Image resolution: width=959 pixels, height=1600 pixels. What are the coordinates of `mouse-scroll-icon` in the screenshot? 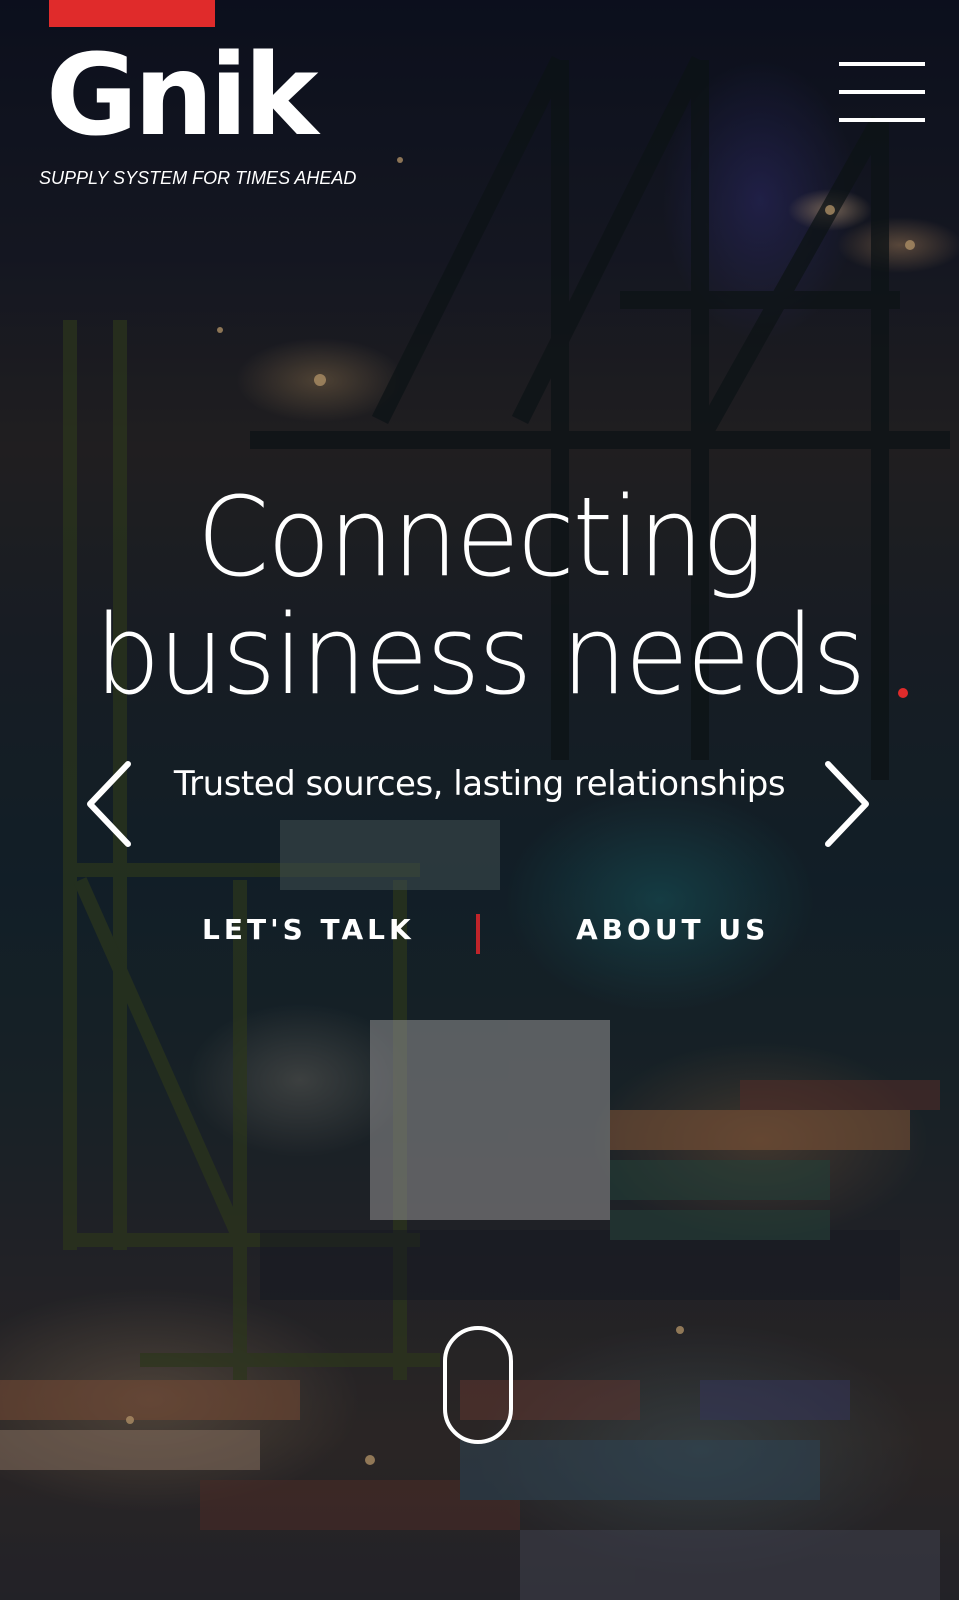 It's located at (478, 1385).